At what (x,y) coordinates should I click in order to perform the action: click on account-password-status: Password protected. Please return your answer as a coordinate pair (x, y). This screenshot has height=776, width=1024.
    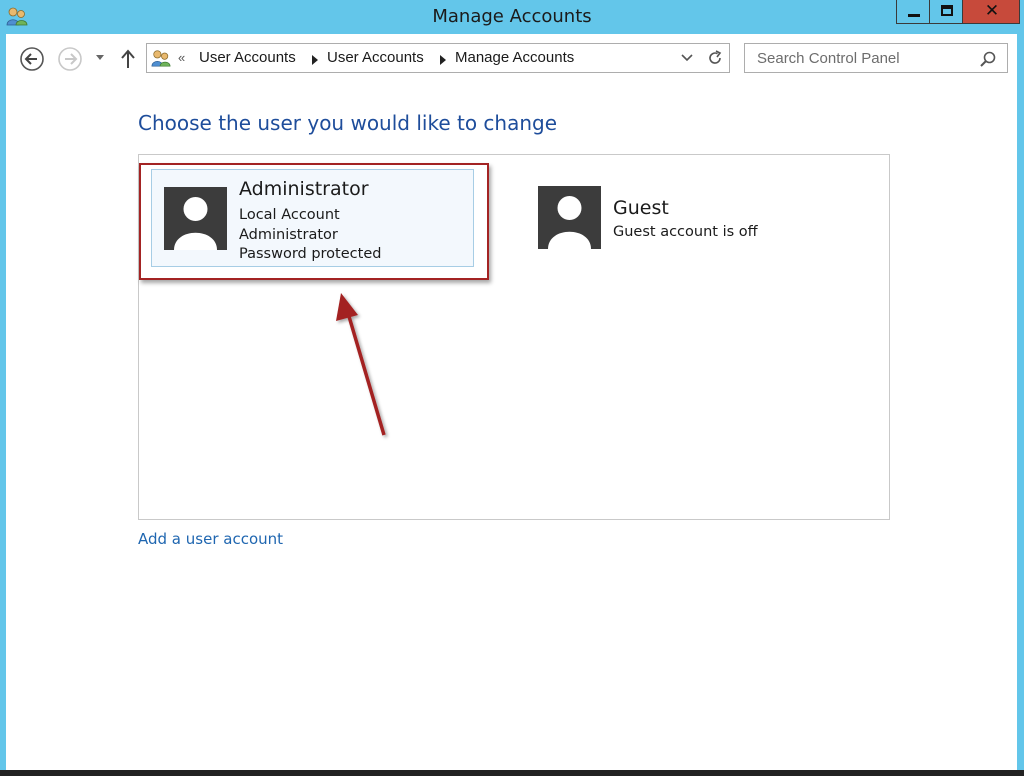
    Looking at the image, I should click on (310, 254).